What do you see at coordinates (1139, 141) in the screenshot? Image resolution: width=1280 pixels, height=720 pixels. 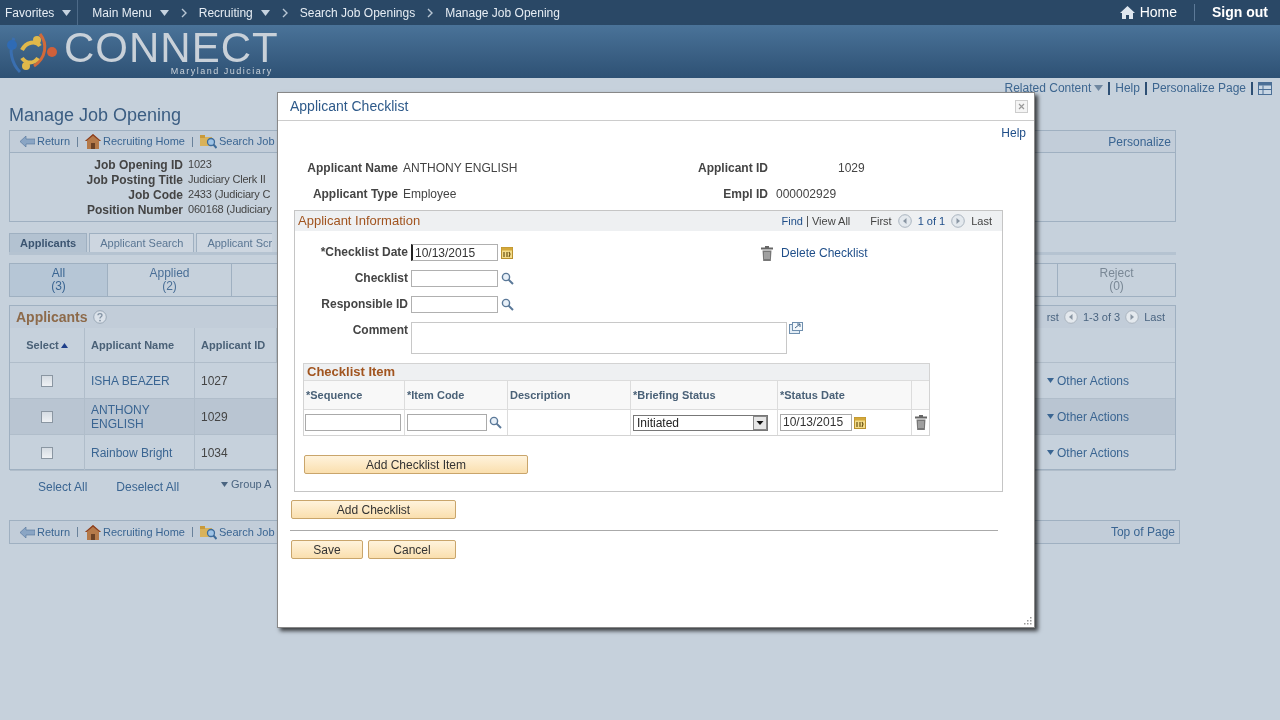 I see `toolbar-link: Personalize` at bounding box center [1139, 141].